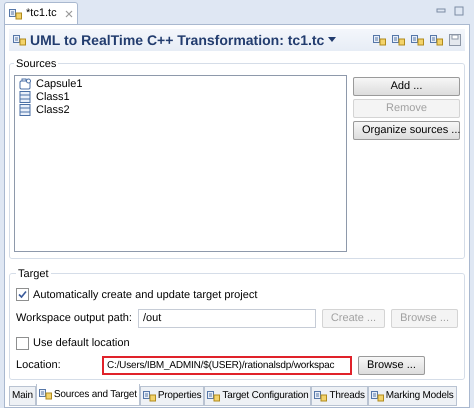 The width and height of the screenshot is (474, 408). What do you see at coordinates (455, 40) in the screenshot?
I see `save-icon` at bounding box center [455, 40].